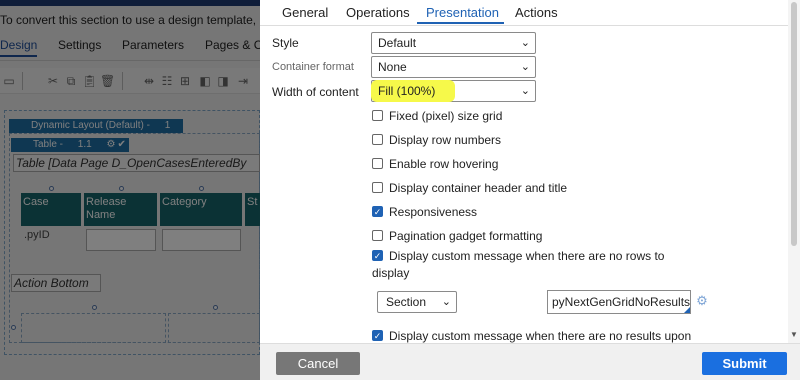 The height and width of the screenshot is (380, 800). I want to click on checkbox-label: Fixed (pixel) size grid, so click(446, 116).